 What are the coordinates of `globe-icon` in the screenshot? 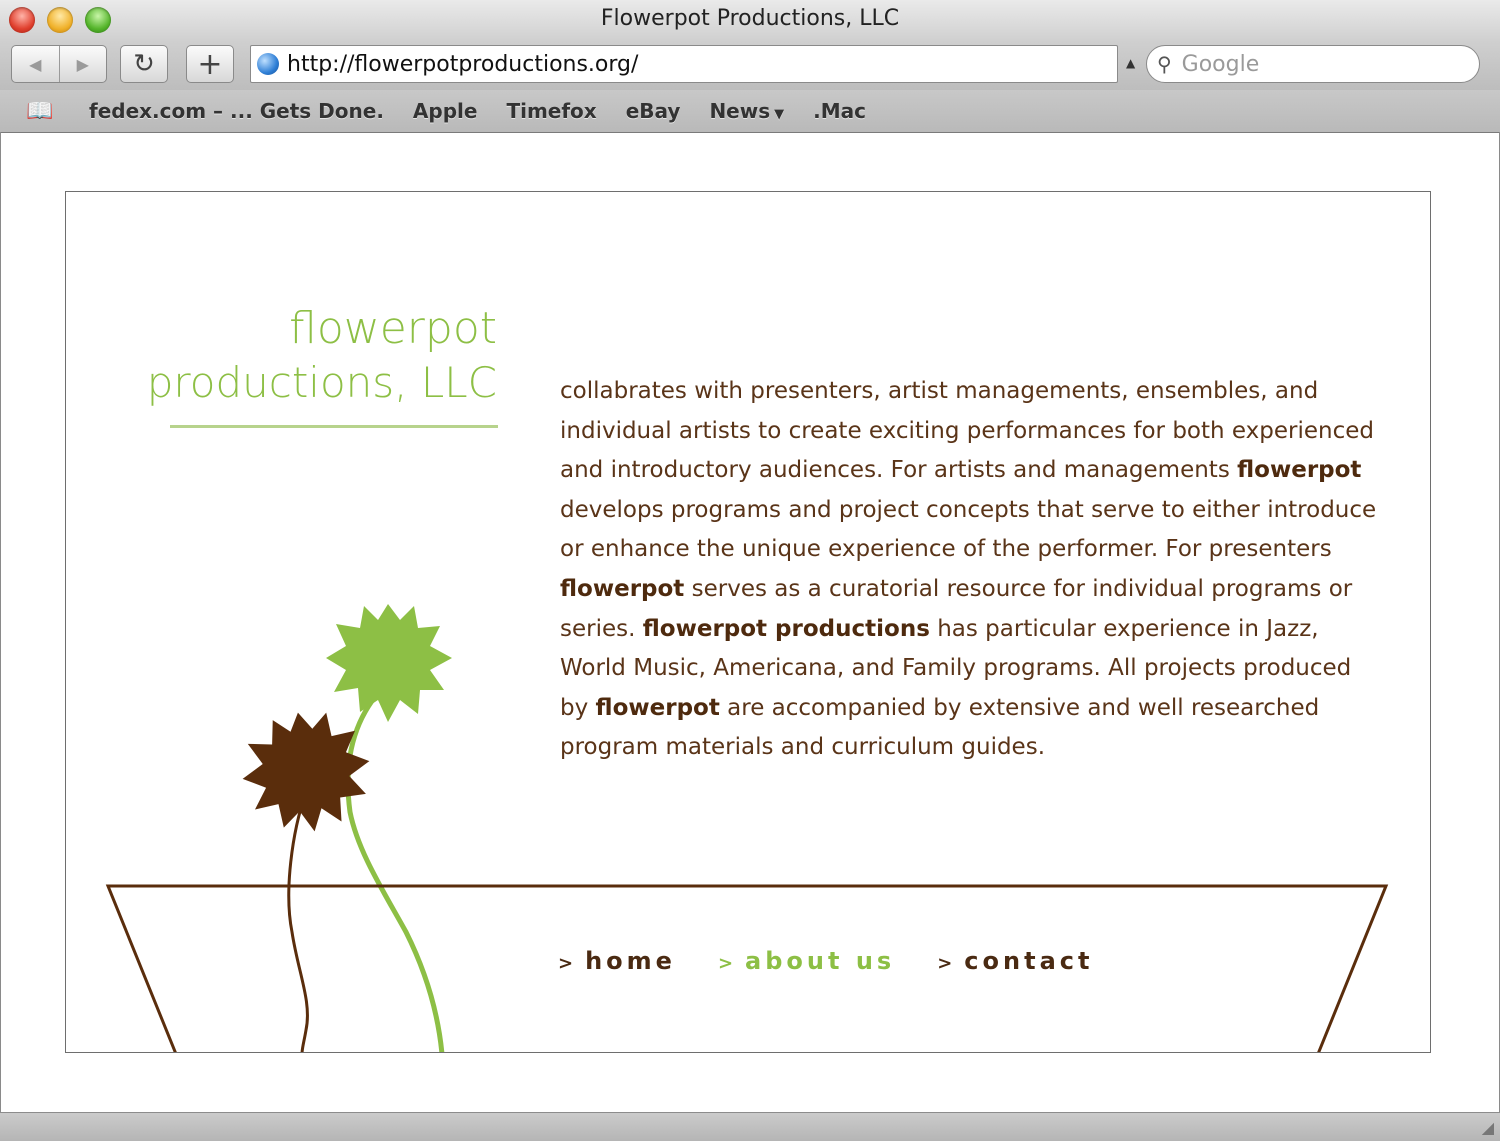 It's located at (268, 64).